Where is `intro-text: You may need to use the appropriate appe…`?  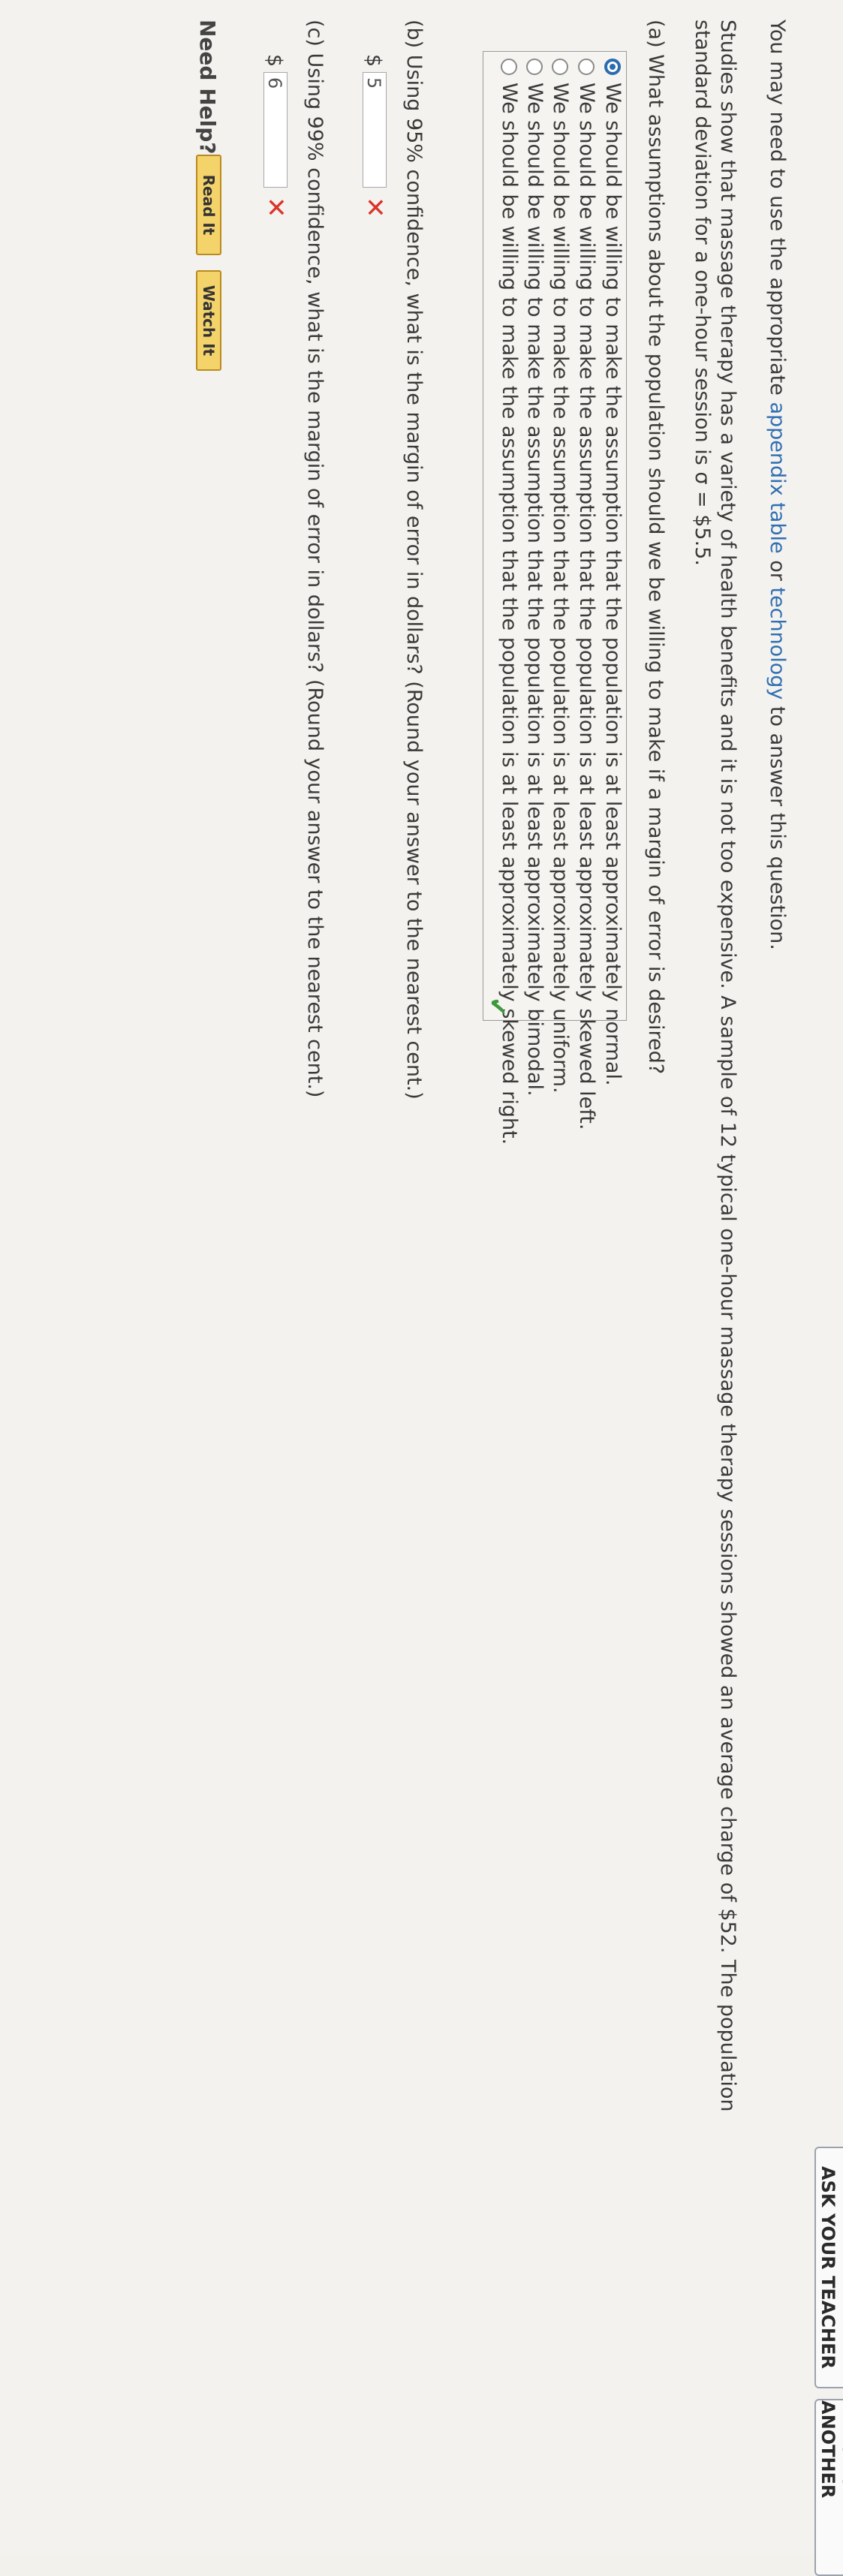
intro-text: You may need to use the appropriate appe… is located at coordinates (777, 485).